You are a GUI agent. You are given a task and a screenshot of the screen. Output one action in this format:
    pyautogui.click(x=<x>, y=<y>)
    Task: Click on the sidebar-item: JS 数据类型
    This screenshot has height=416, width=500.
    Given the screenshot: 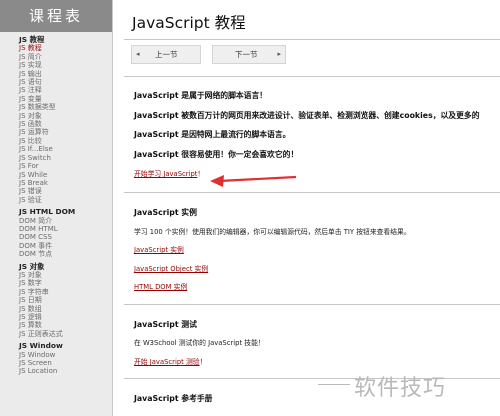 What is the action you would take?
    pyautogui.click(x=65, y=107)
    